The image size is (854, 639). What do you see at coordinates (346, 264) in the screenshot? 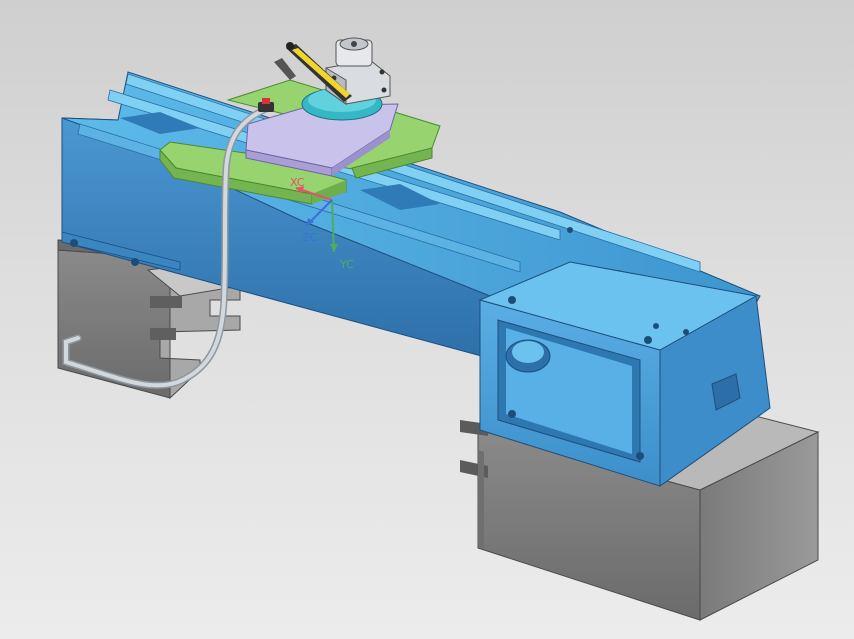
I see `axis-label-y: YC` at bounding box center [346, 264].